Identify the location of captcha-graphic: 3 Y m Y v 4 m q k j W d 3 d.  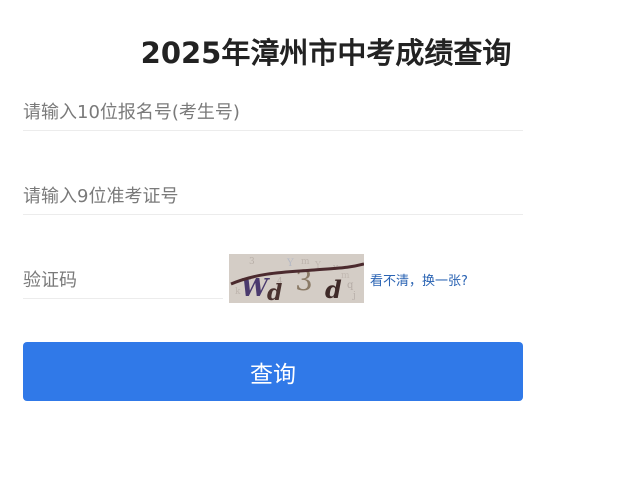
(296, 278).